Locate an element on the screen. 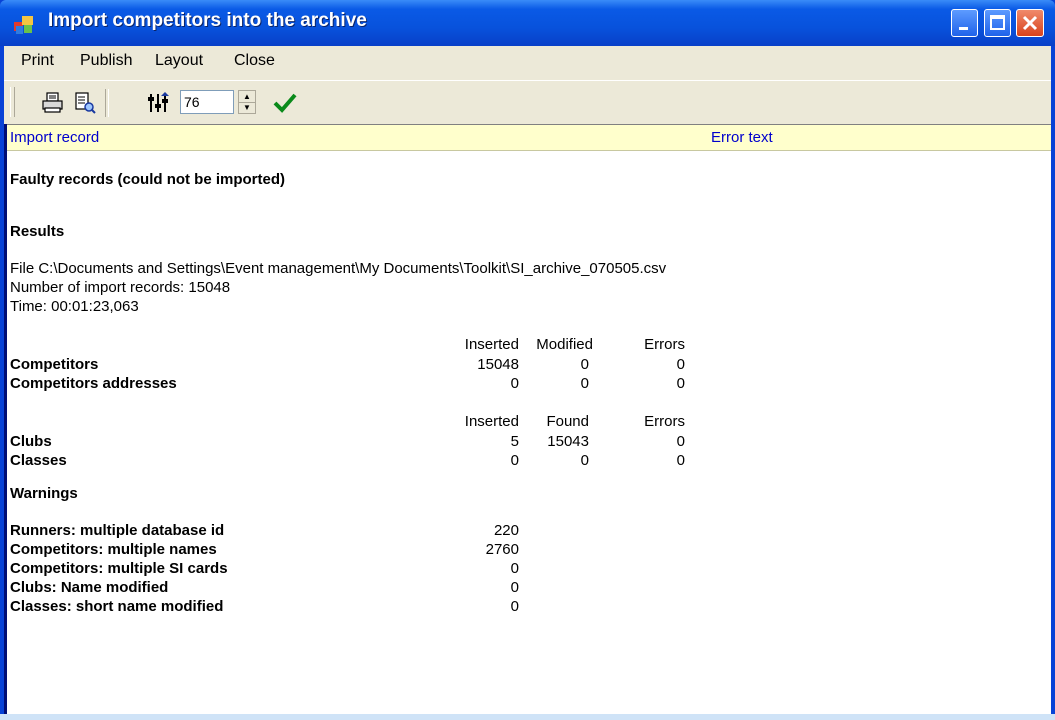 The image size is (1055, 720). menu-publish: Publish is located at coordinates (106, 61).